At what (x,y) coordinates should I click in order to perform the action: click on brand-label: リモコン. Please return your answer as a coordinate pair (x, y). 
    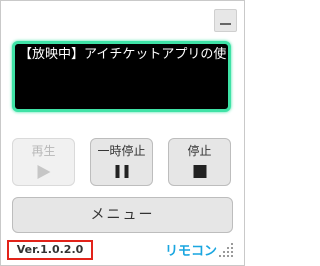
    Looking at the image, I should click on (191, 251).